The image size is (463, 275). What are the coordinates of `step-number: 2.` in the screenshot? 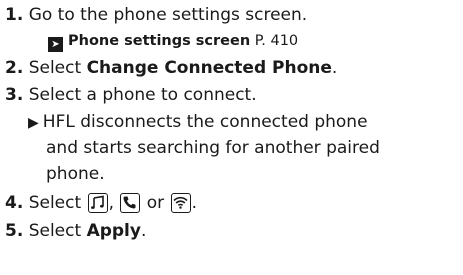 It's located at (14, 68).